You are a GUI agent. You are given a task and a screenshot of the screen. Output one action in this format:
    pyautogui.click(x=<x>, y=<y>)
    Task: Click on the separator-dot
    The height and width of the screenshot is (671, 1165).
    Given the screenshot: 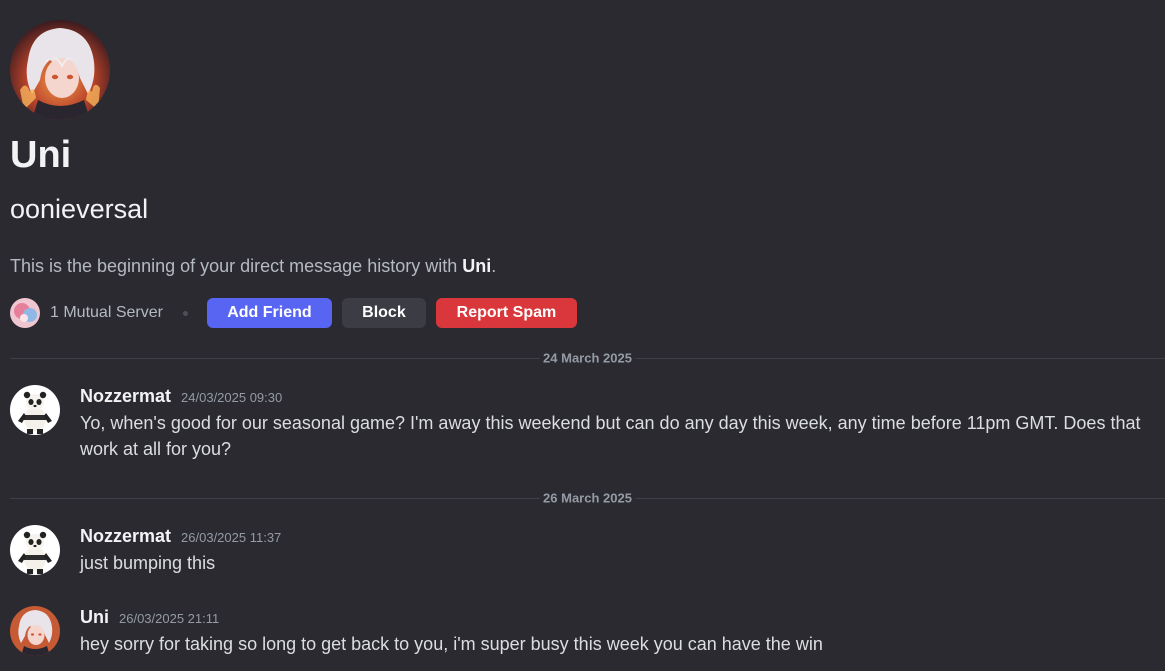 What is the action you would take?
    pyautogui.click(x=185, y=313)
    